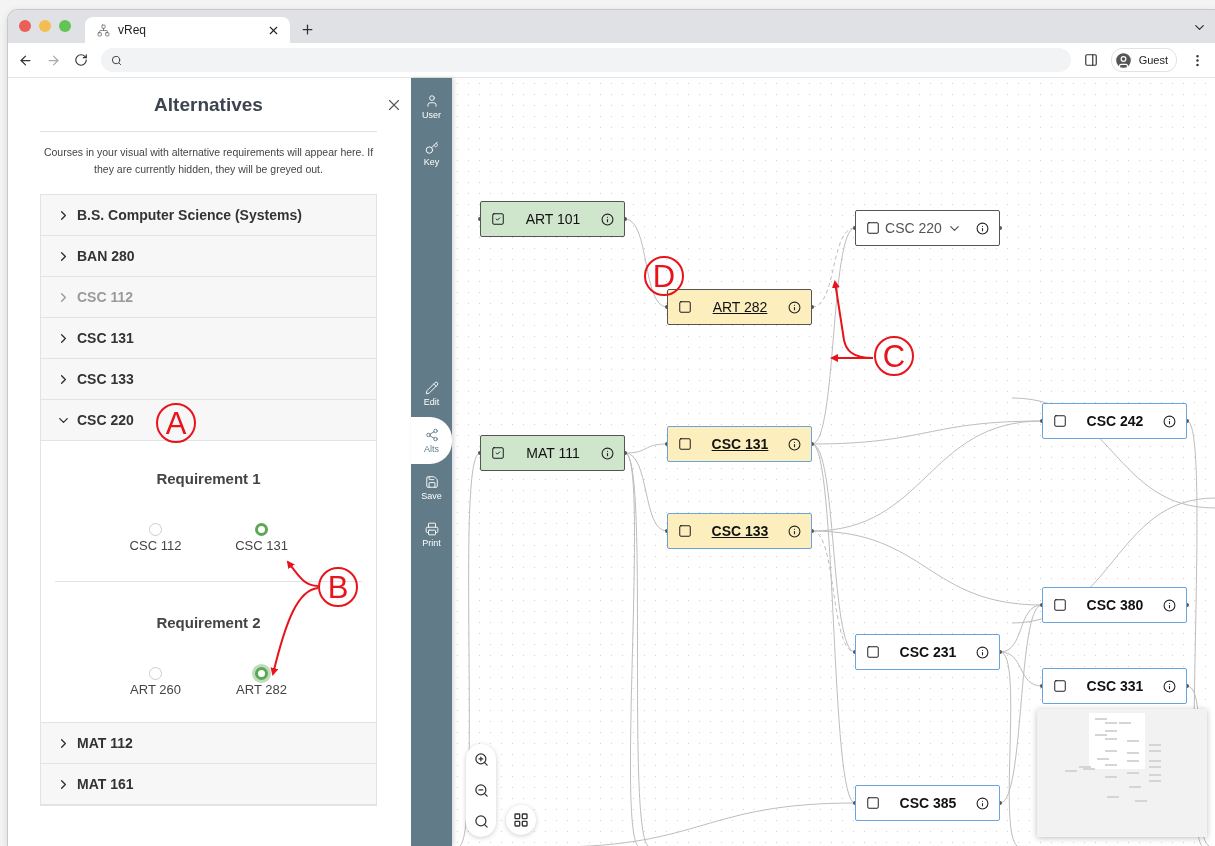 The image size is (1215, 846). What do you see at coordinates (431, 100) in the screenshot?
I see `user-icon` at bounding box center [431, 100].